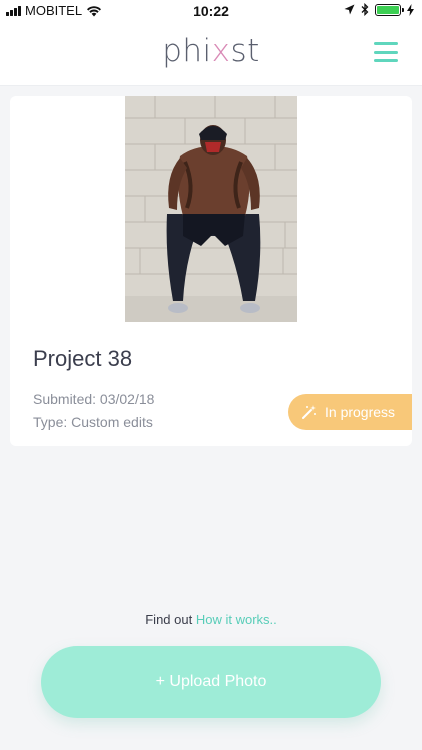 The image size is (422, 750). I want to click on app-logo: phixst, so click(211, 51).